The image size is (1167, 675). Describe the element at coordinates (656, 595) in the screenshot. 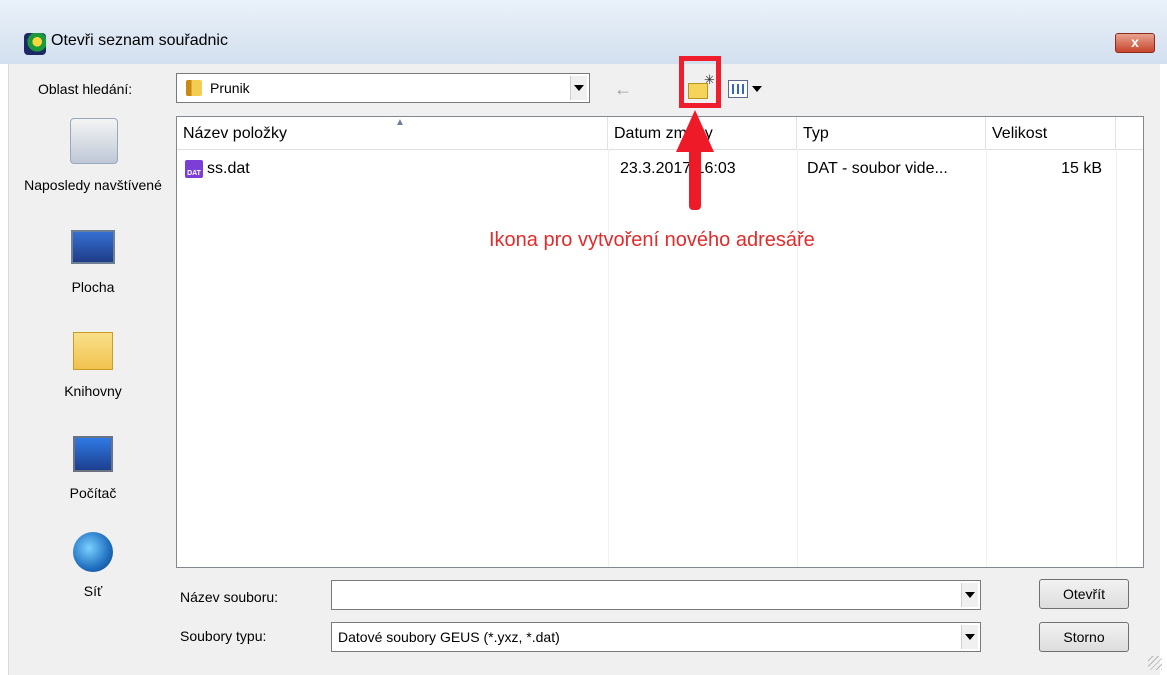

I see `filename-input` at that location.